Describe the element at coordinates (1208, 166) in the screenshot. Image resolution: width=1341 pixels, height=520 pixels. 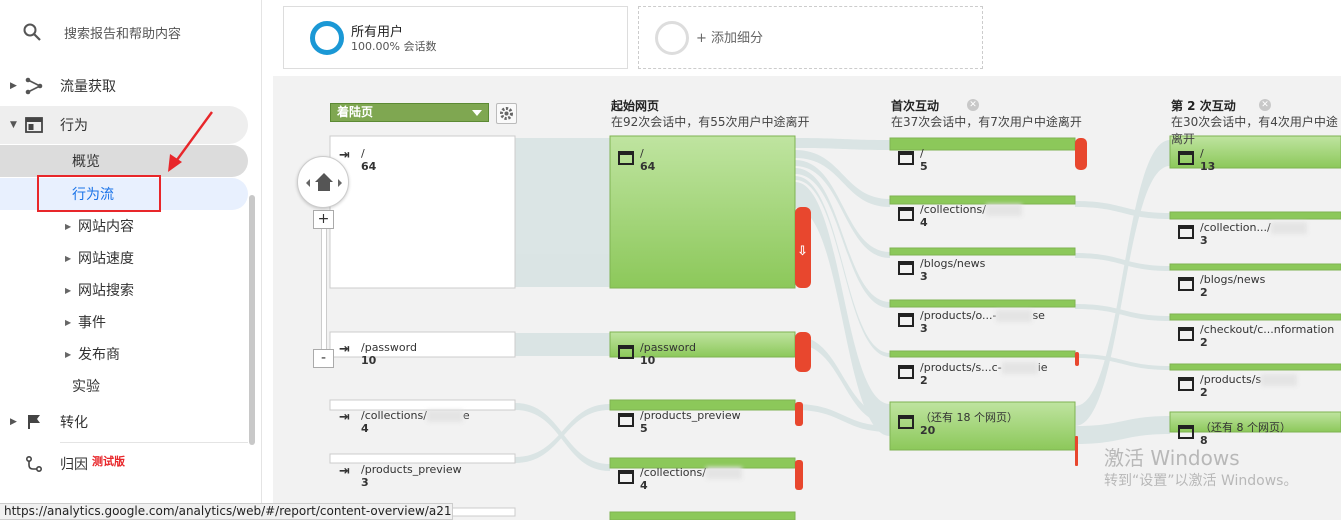
I see `node-count: 13` at that location.